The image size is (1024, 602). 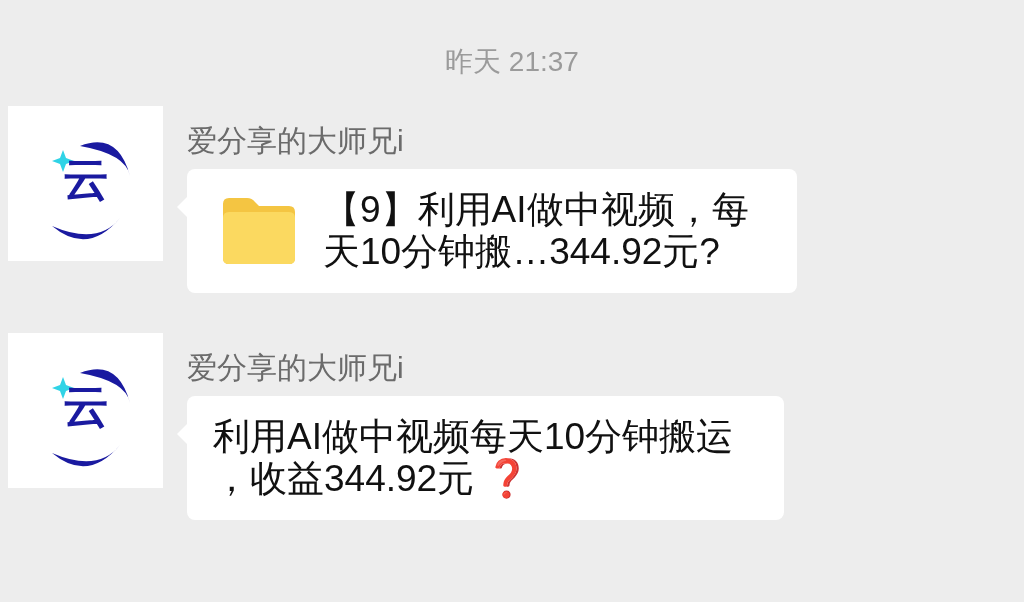 I want to click on message-text: 利用AI做中视频每天10分钟搬运，收益344.92元 ❓, so click(x=474, y=458).